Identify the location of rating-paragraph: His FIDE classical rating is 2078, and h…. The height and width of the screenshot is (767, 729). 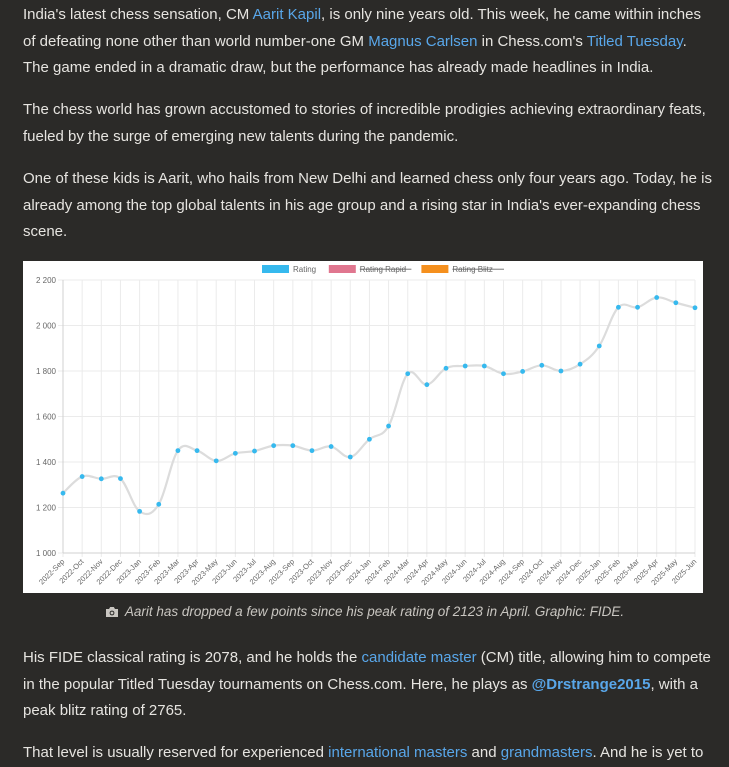
(368, 685).